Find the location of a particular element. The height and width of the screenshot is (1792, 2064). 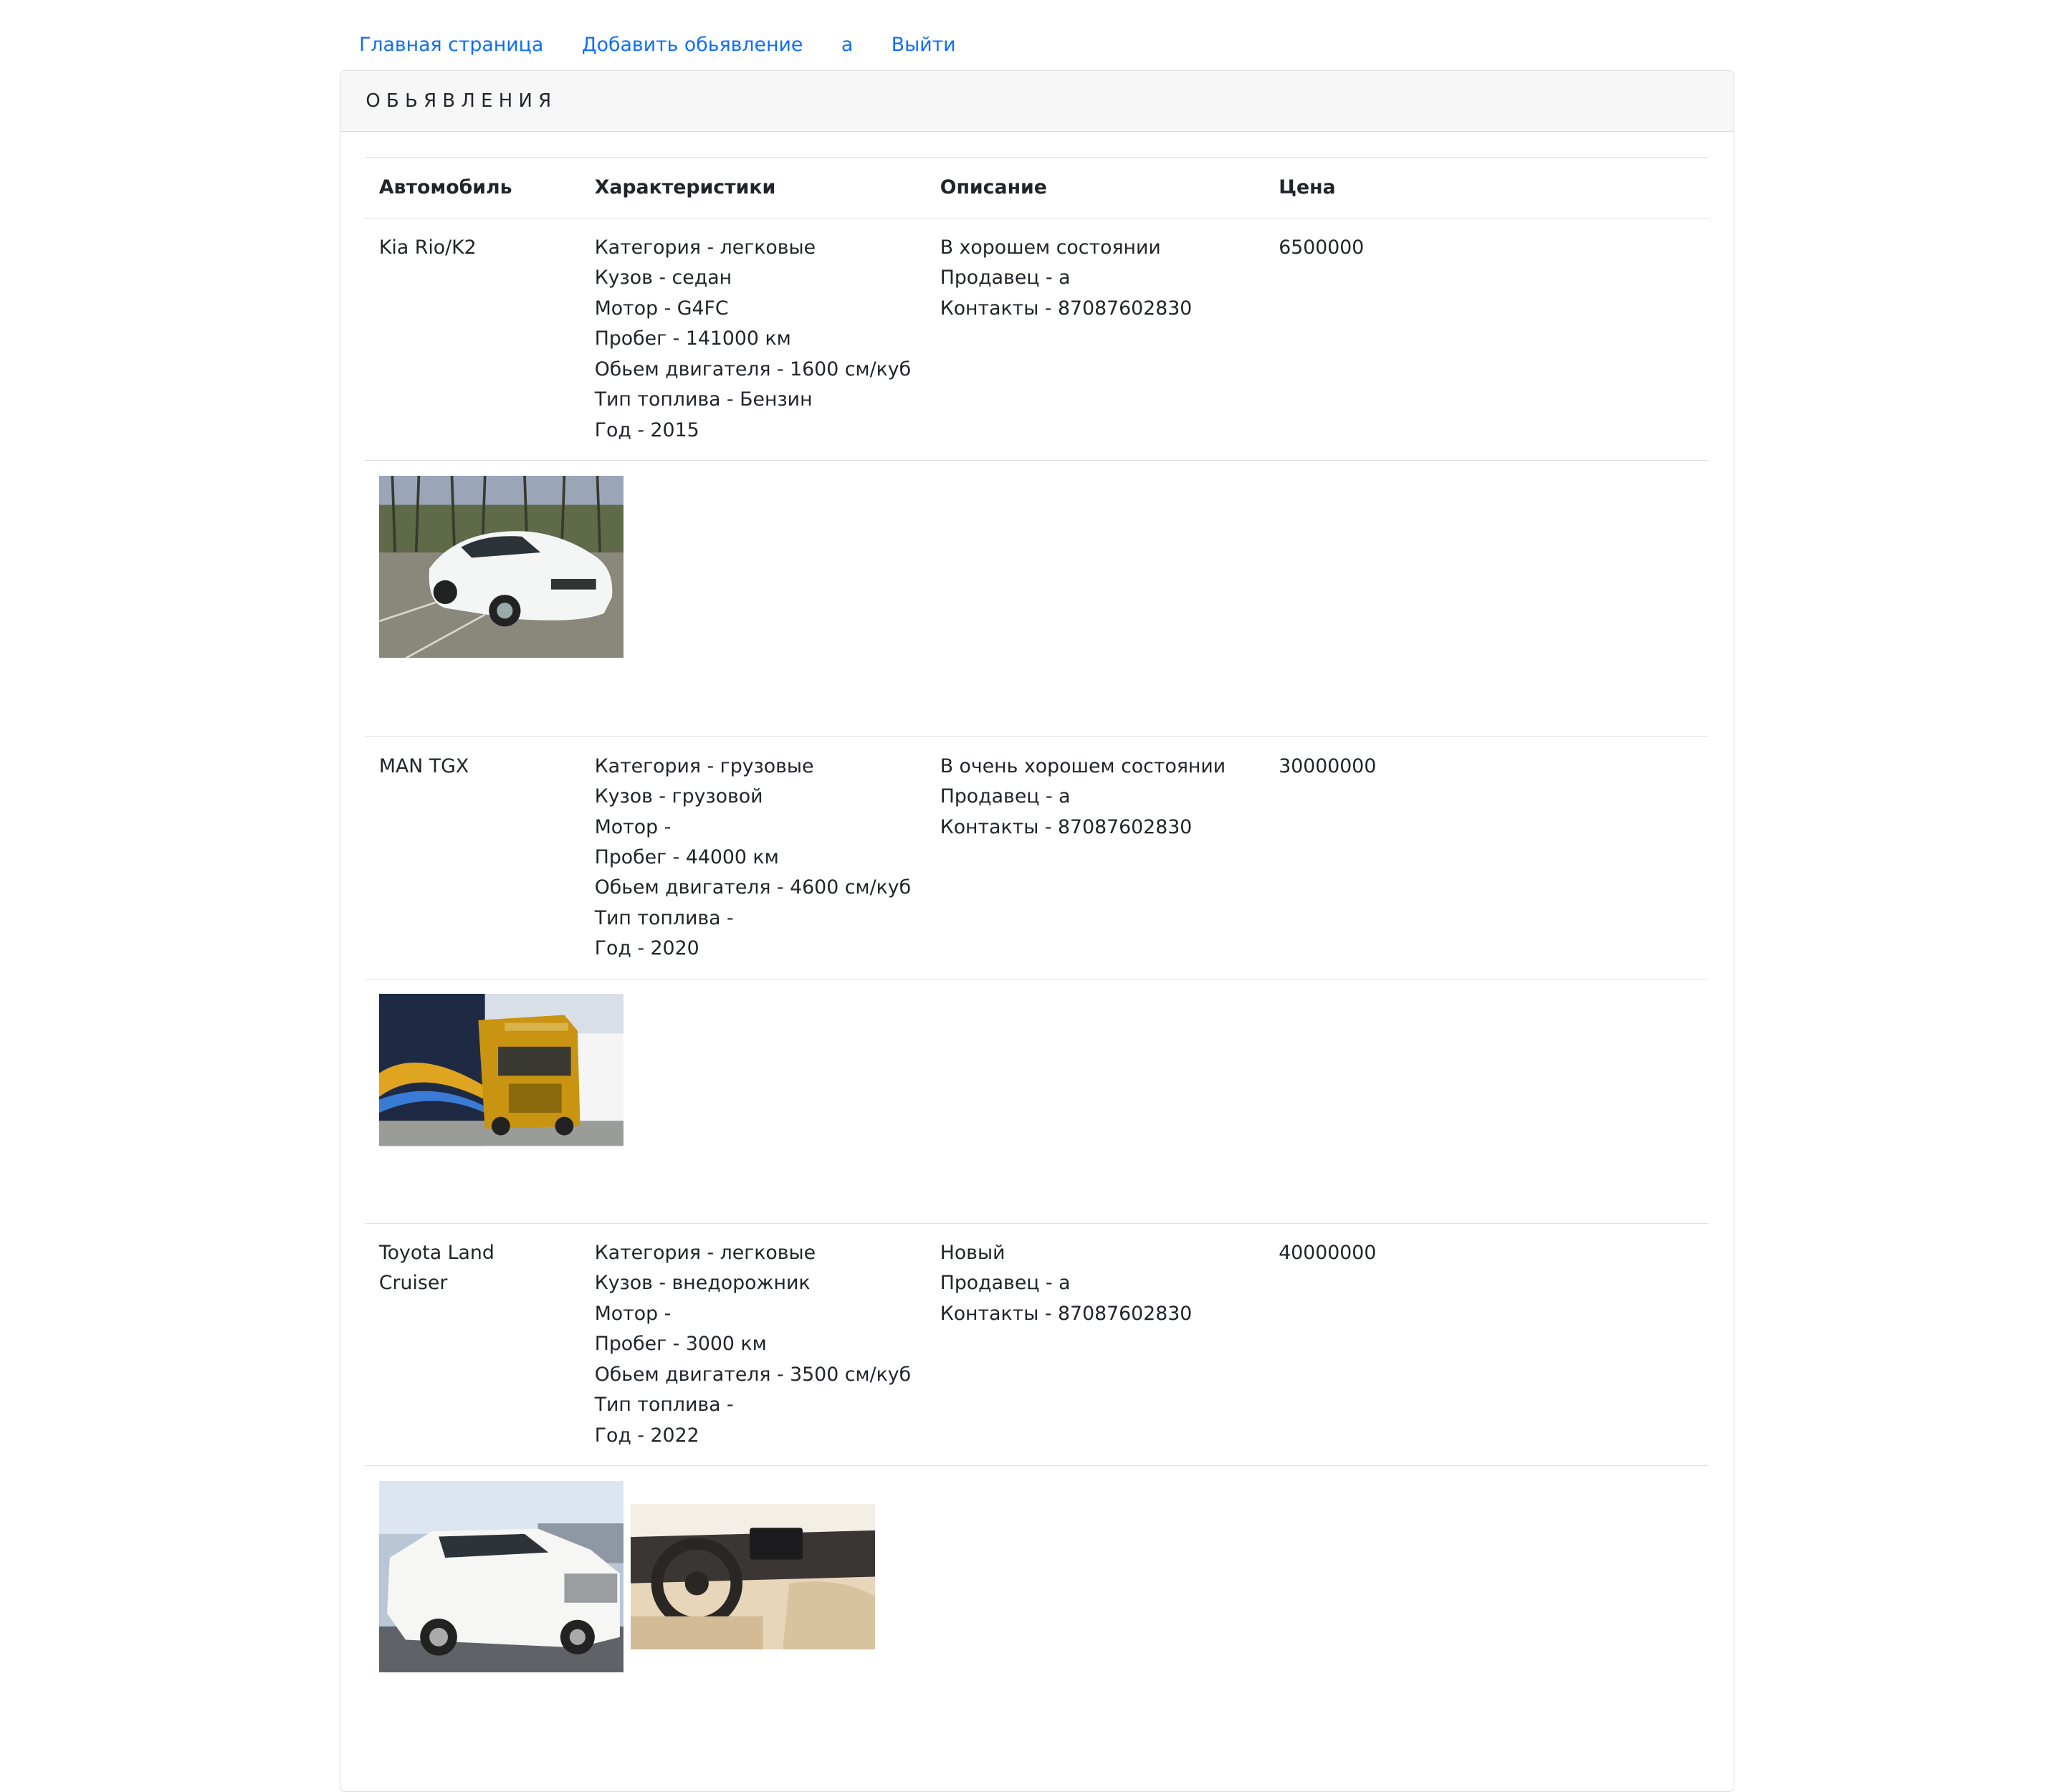

desc-line: В очень хорошем состоянии is located at coordinates (1083, 765).